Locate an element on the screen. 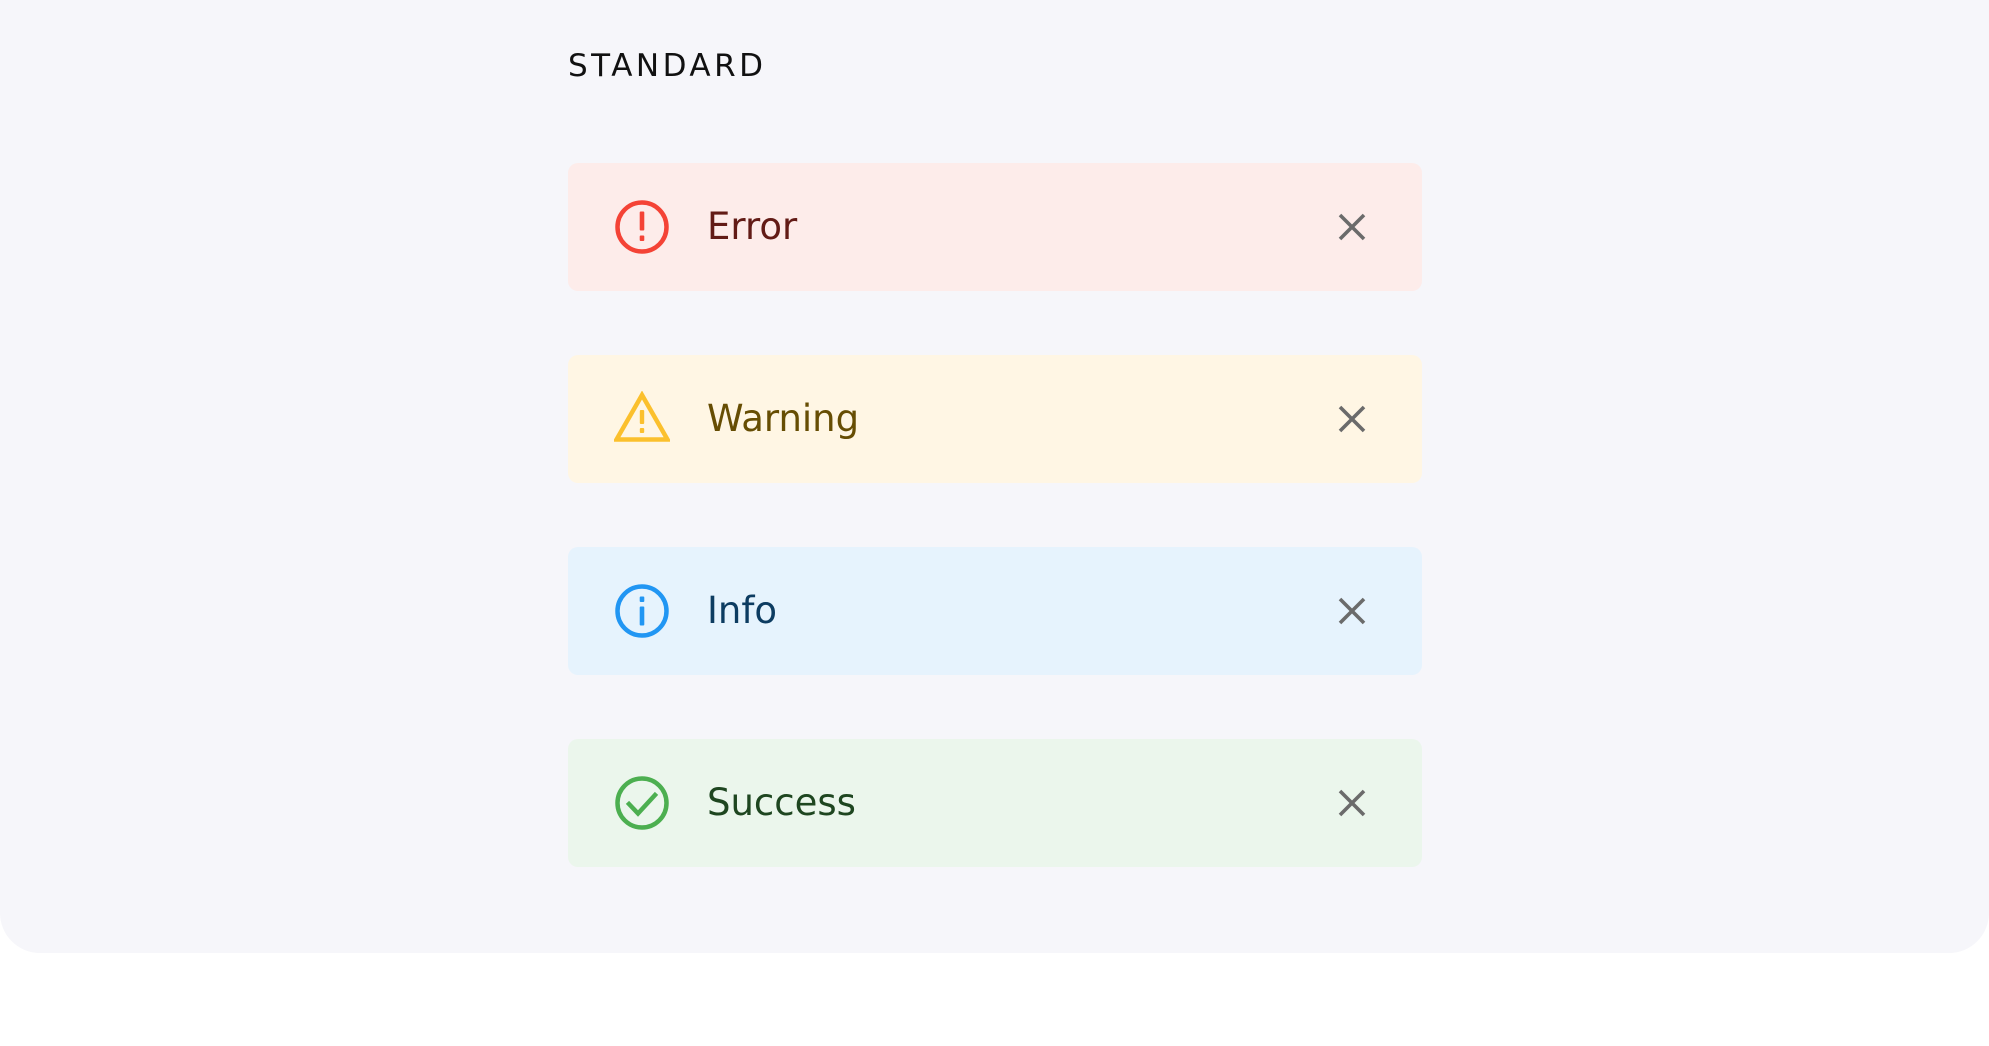  alert-warning: Warning is located at coordinates (995, 419).